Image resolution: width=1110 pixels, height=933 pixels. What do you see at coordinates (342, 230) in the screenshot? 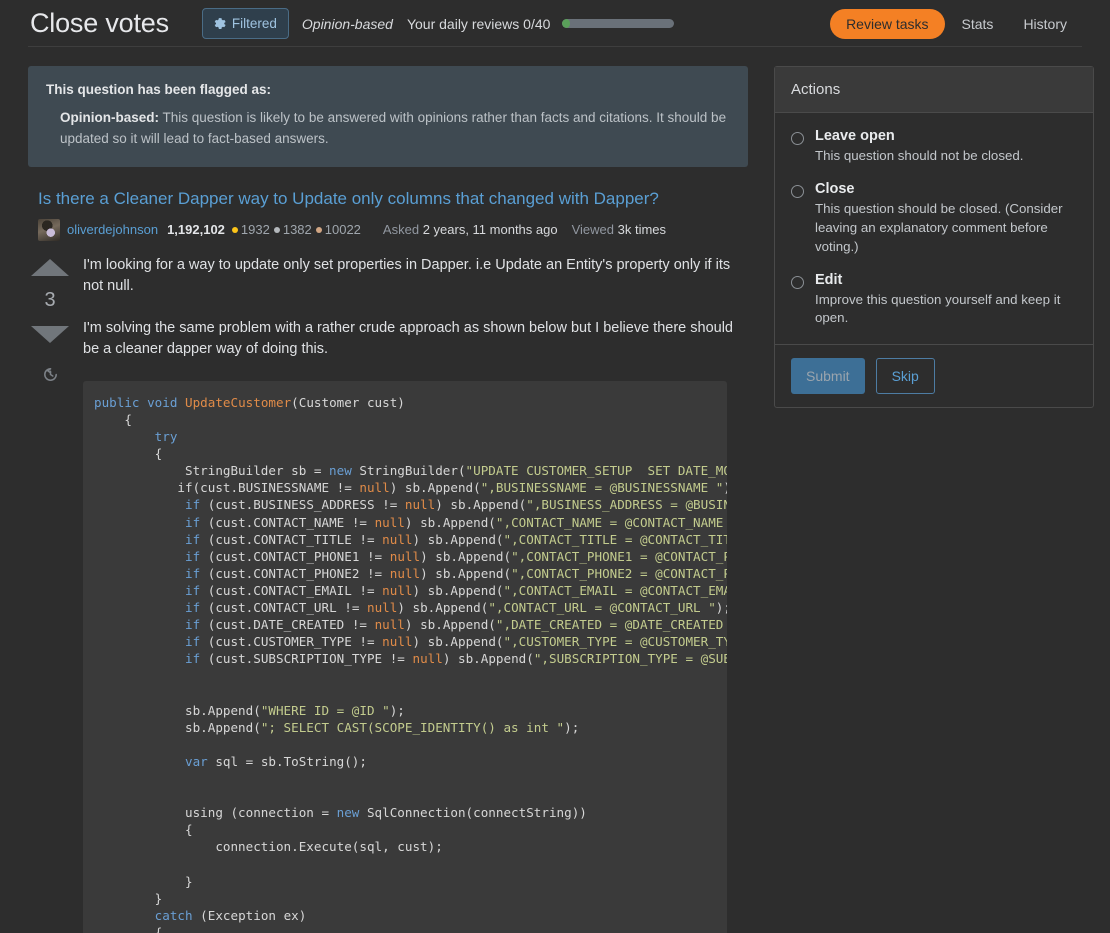
I see `bronze-badge-count: 10022` at bounding box center [342, 230].